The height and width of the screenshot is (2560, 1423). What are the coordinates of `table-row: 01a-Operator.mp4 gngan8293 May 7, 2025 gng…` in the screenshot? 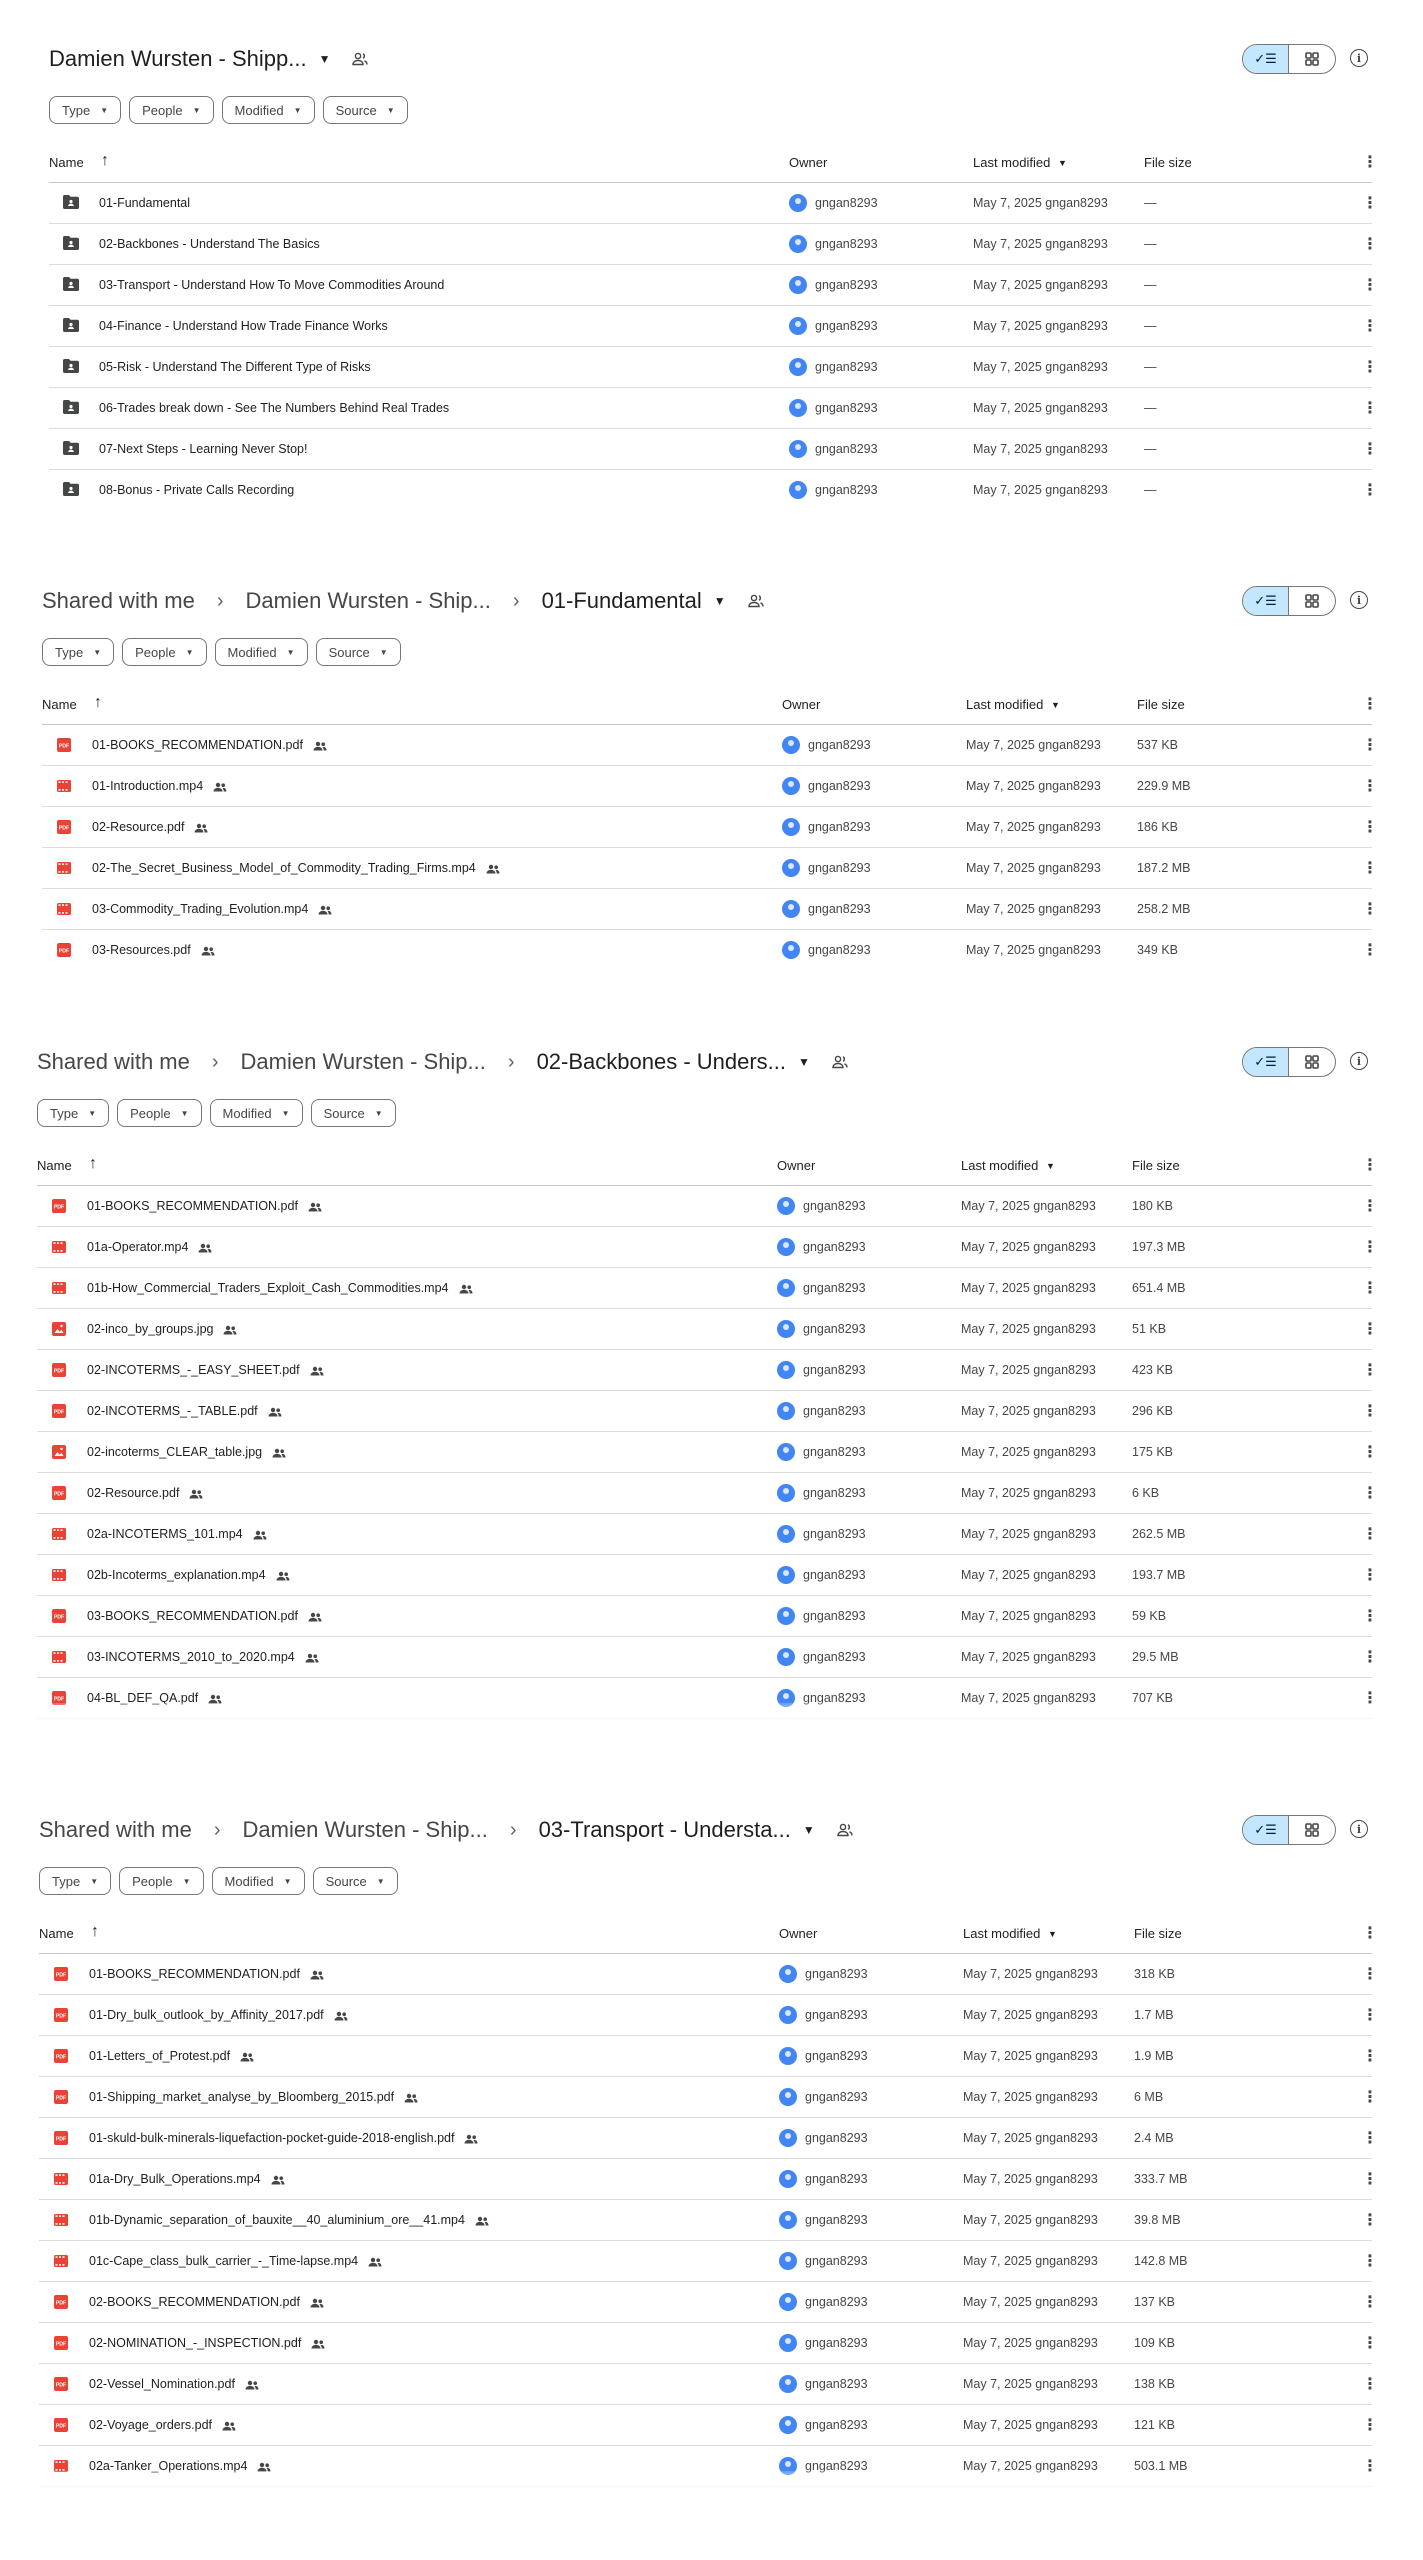 It's located at (707, 1247).